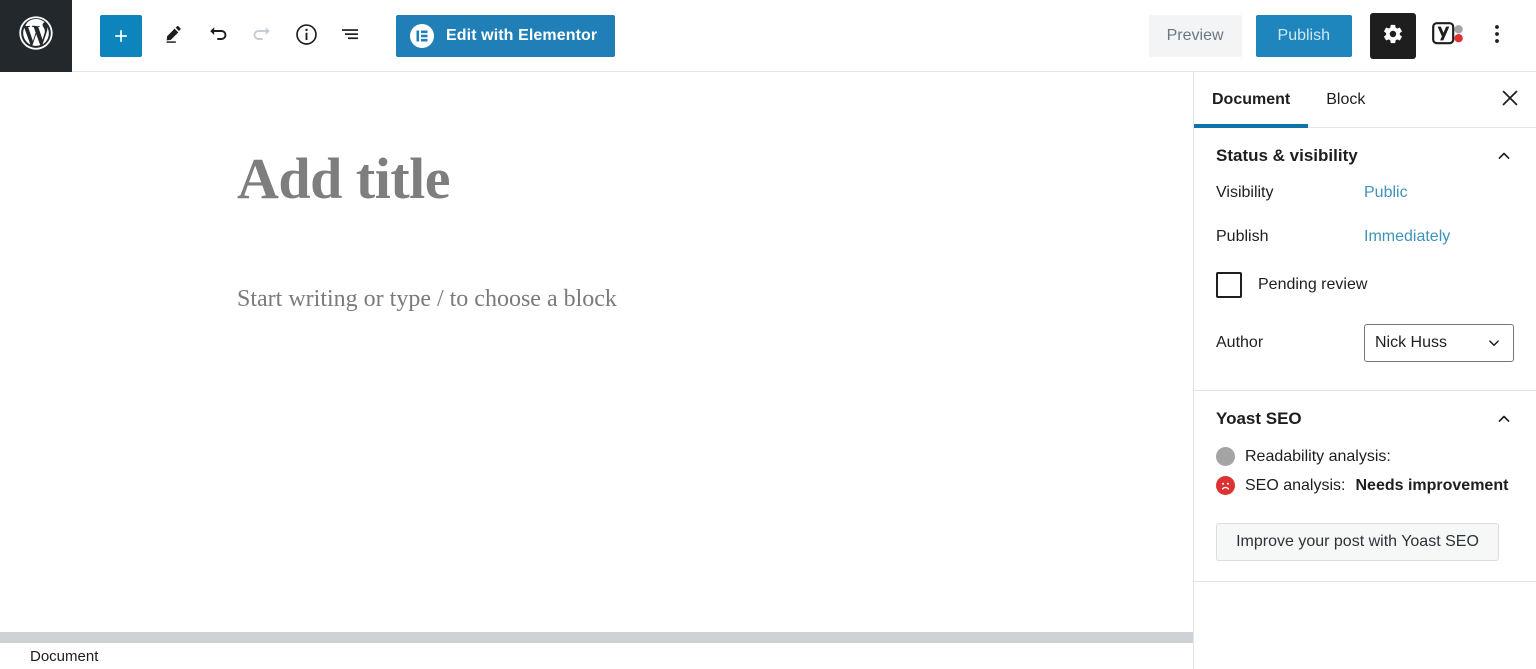  I want to click on undo-button, so click(218, 36).